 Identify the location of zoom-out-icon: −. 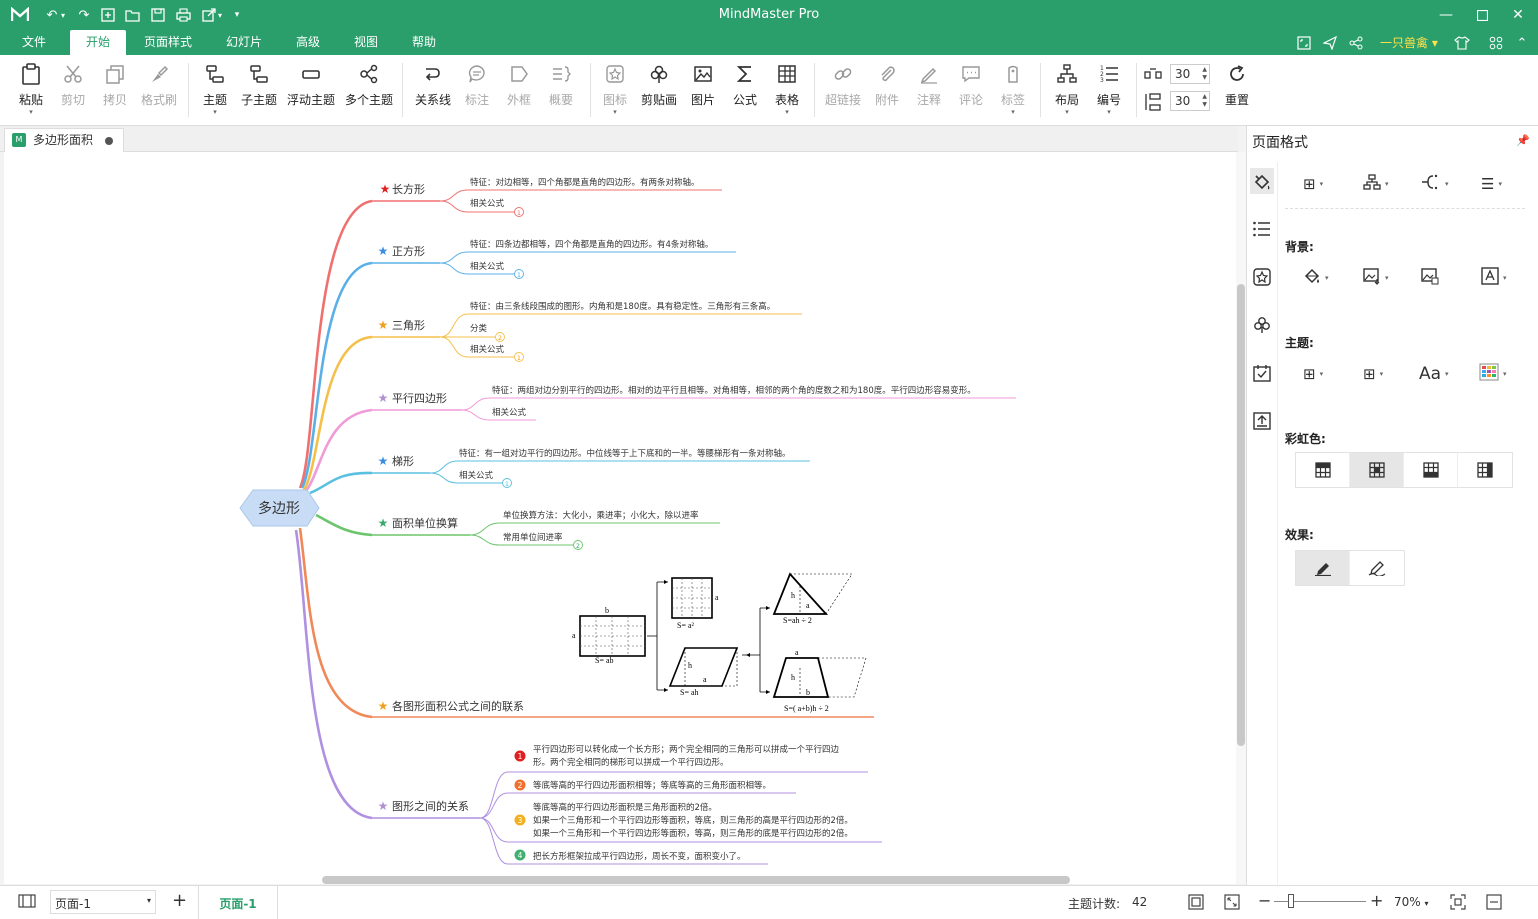
(1264, 900).